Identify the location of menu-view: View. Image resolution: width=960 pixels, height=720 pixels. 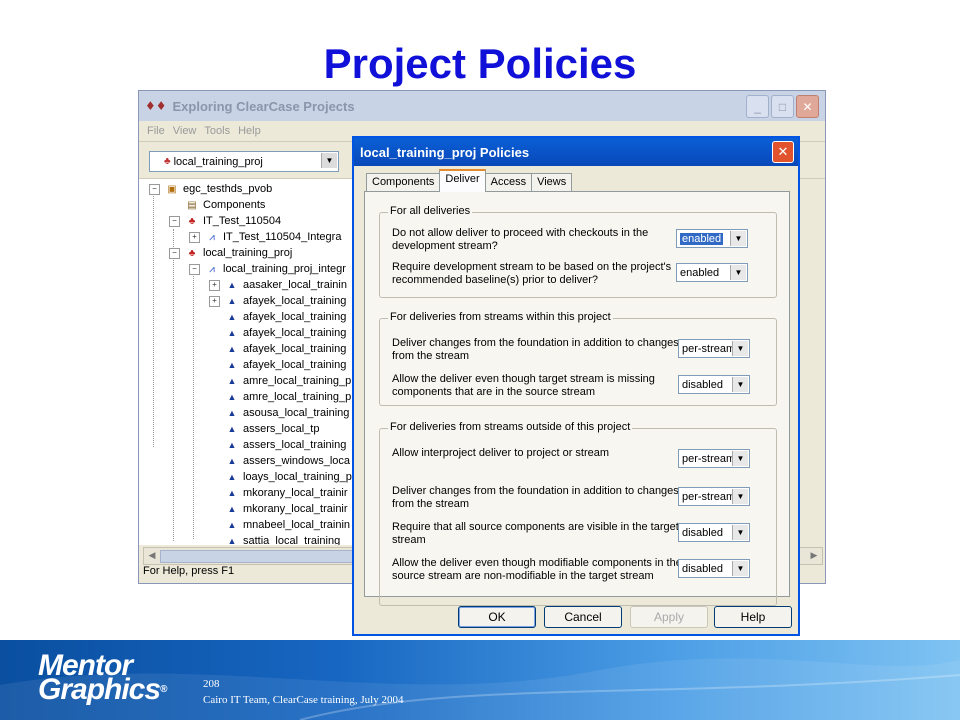
(185, 131).